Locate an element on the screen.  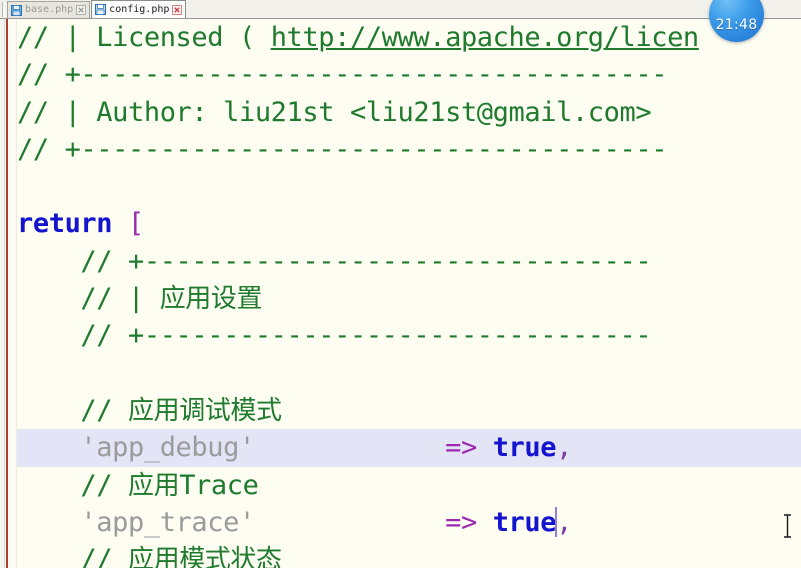
code-line: // 应用模式状态 is located at coordinates (409, 554).